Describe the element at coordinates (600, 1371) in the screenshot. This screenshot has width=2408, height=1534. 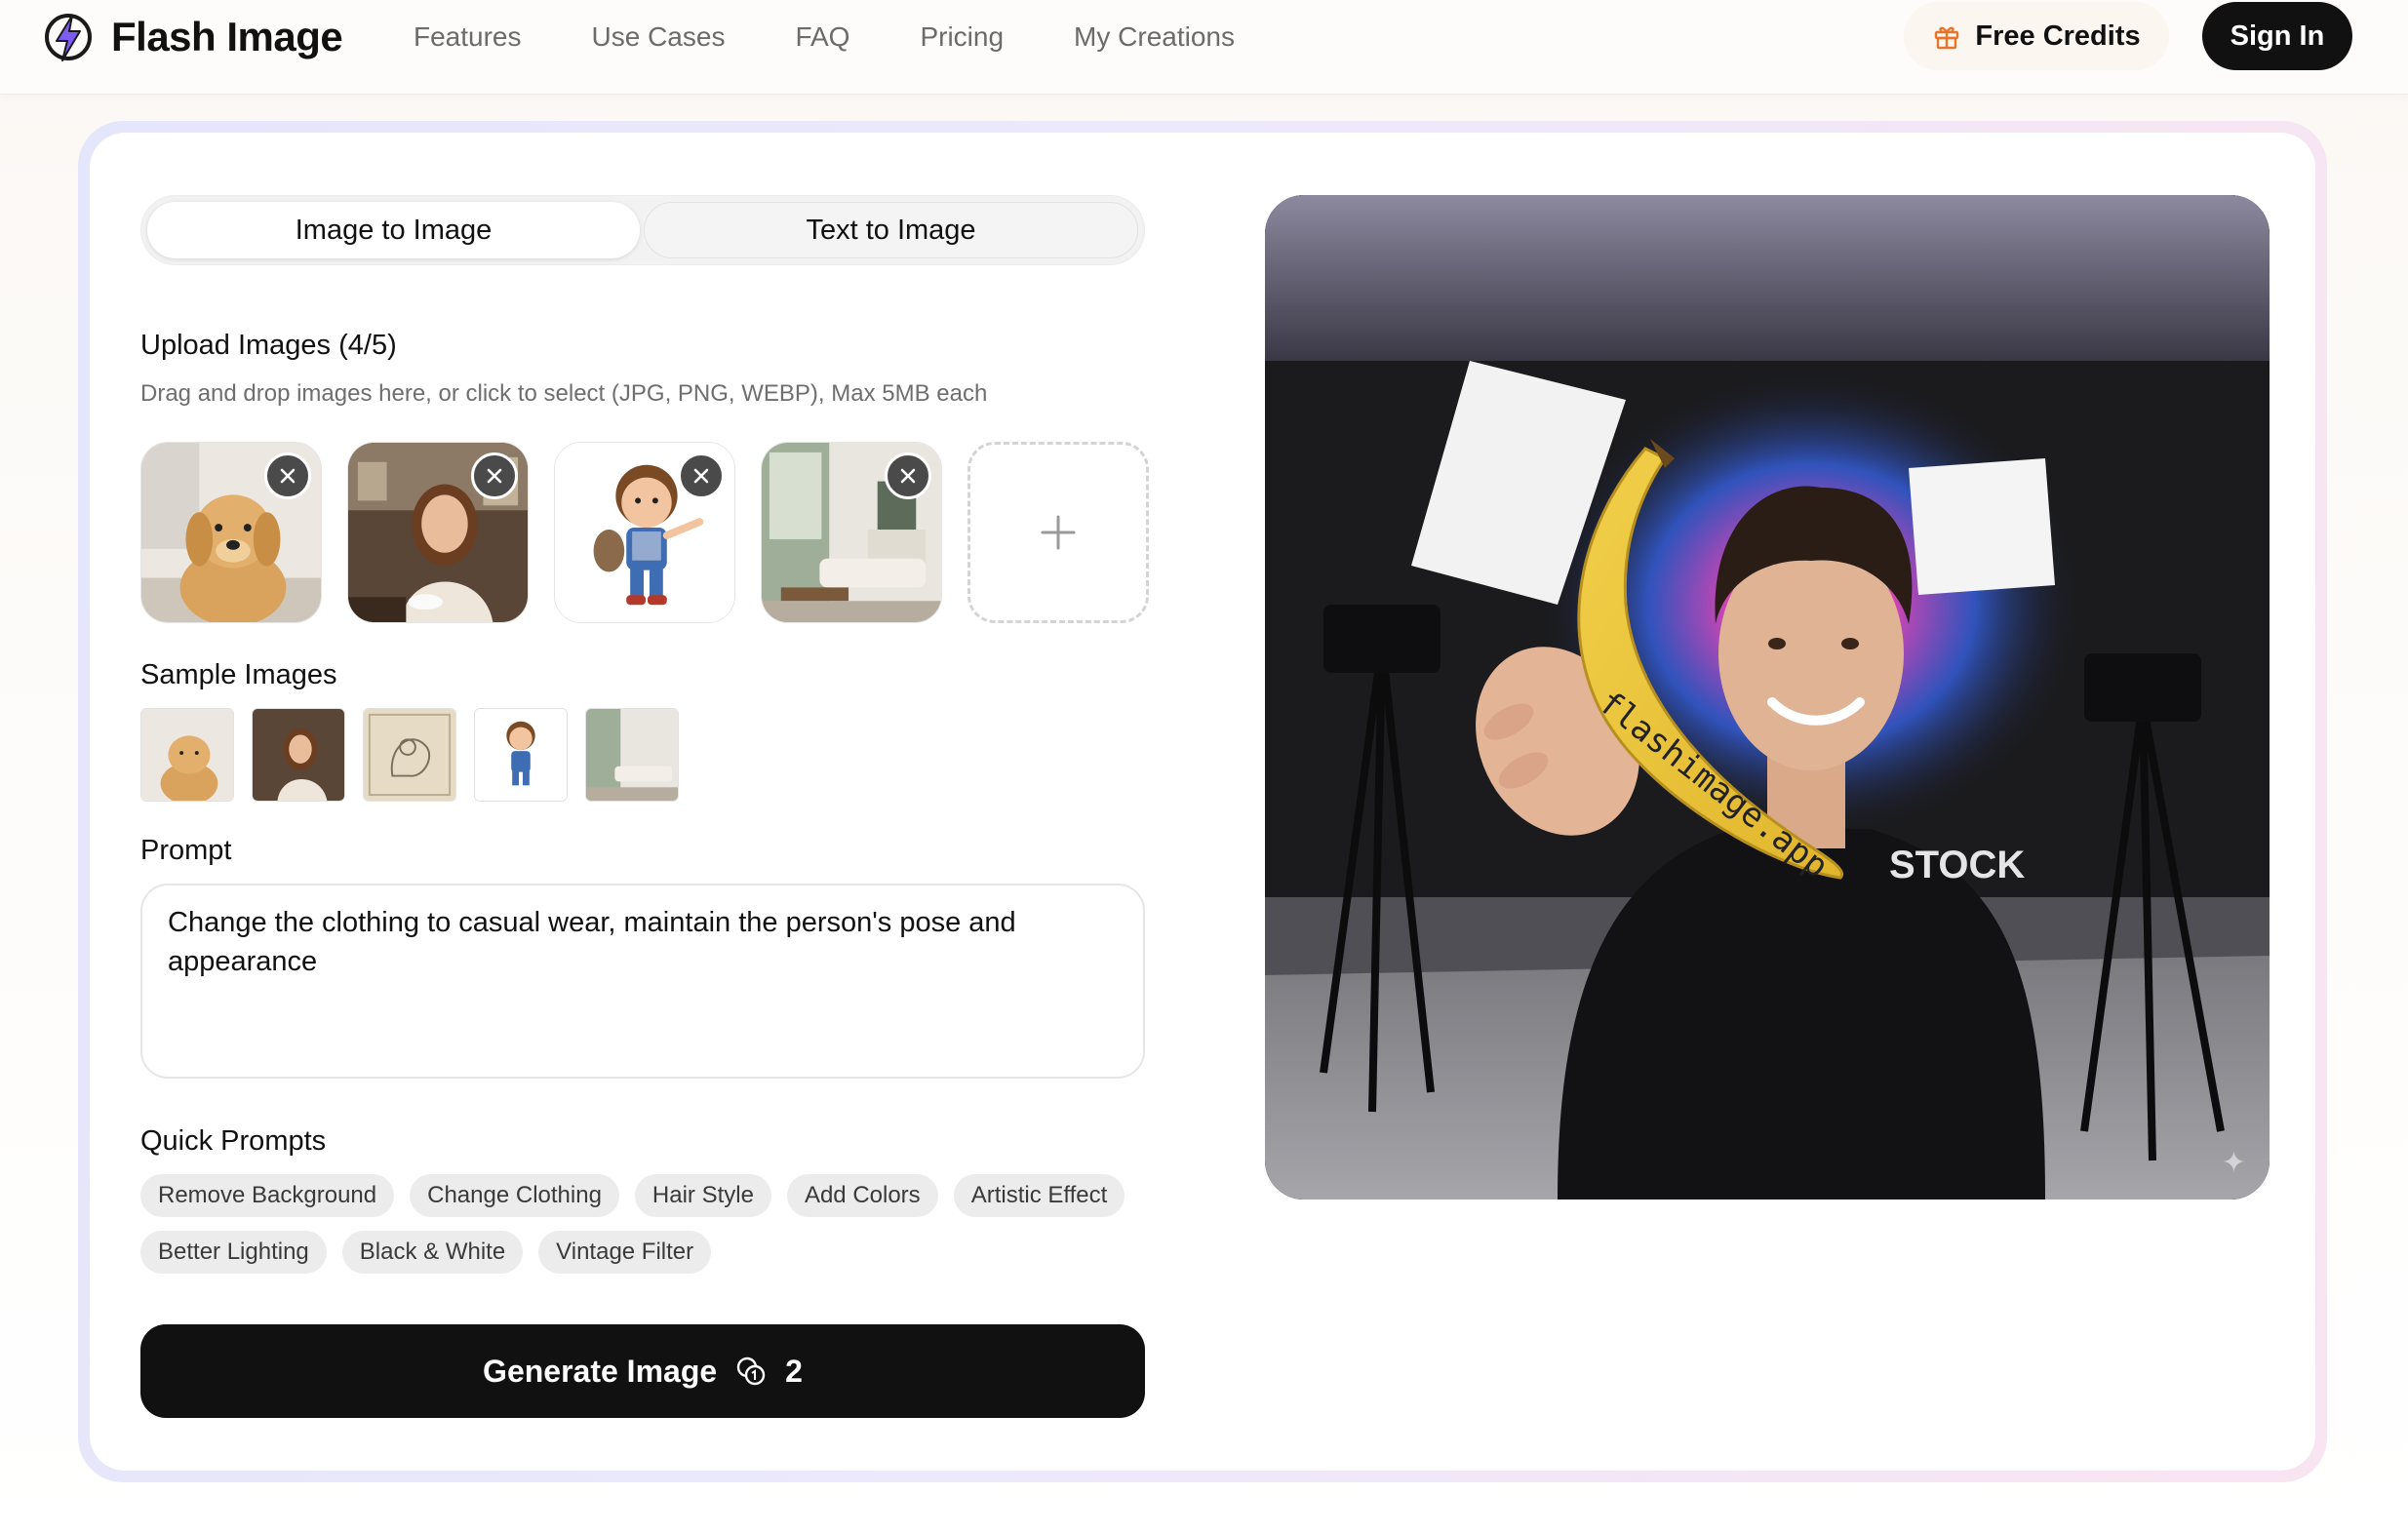
I see `generate-label: Generate Image` at that location.